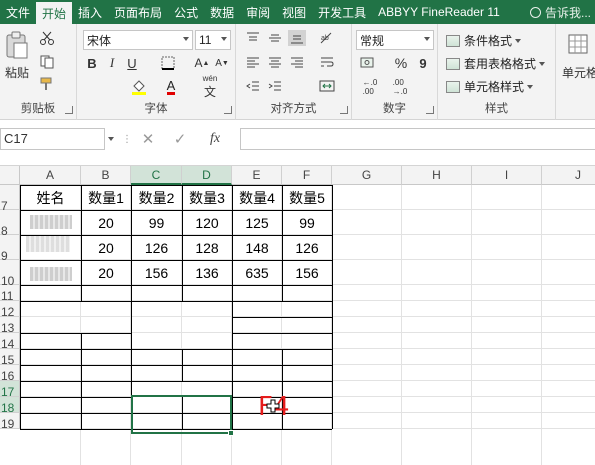 Image resolution: width=595 pixels, height=465 pixels. Describe the element at coordinates (327, 38) in the screenshot. I see `orientation-icon: ab` at that location.